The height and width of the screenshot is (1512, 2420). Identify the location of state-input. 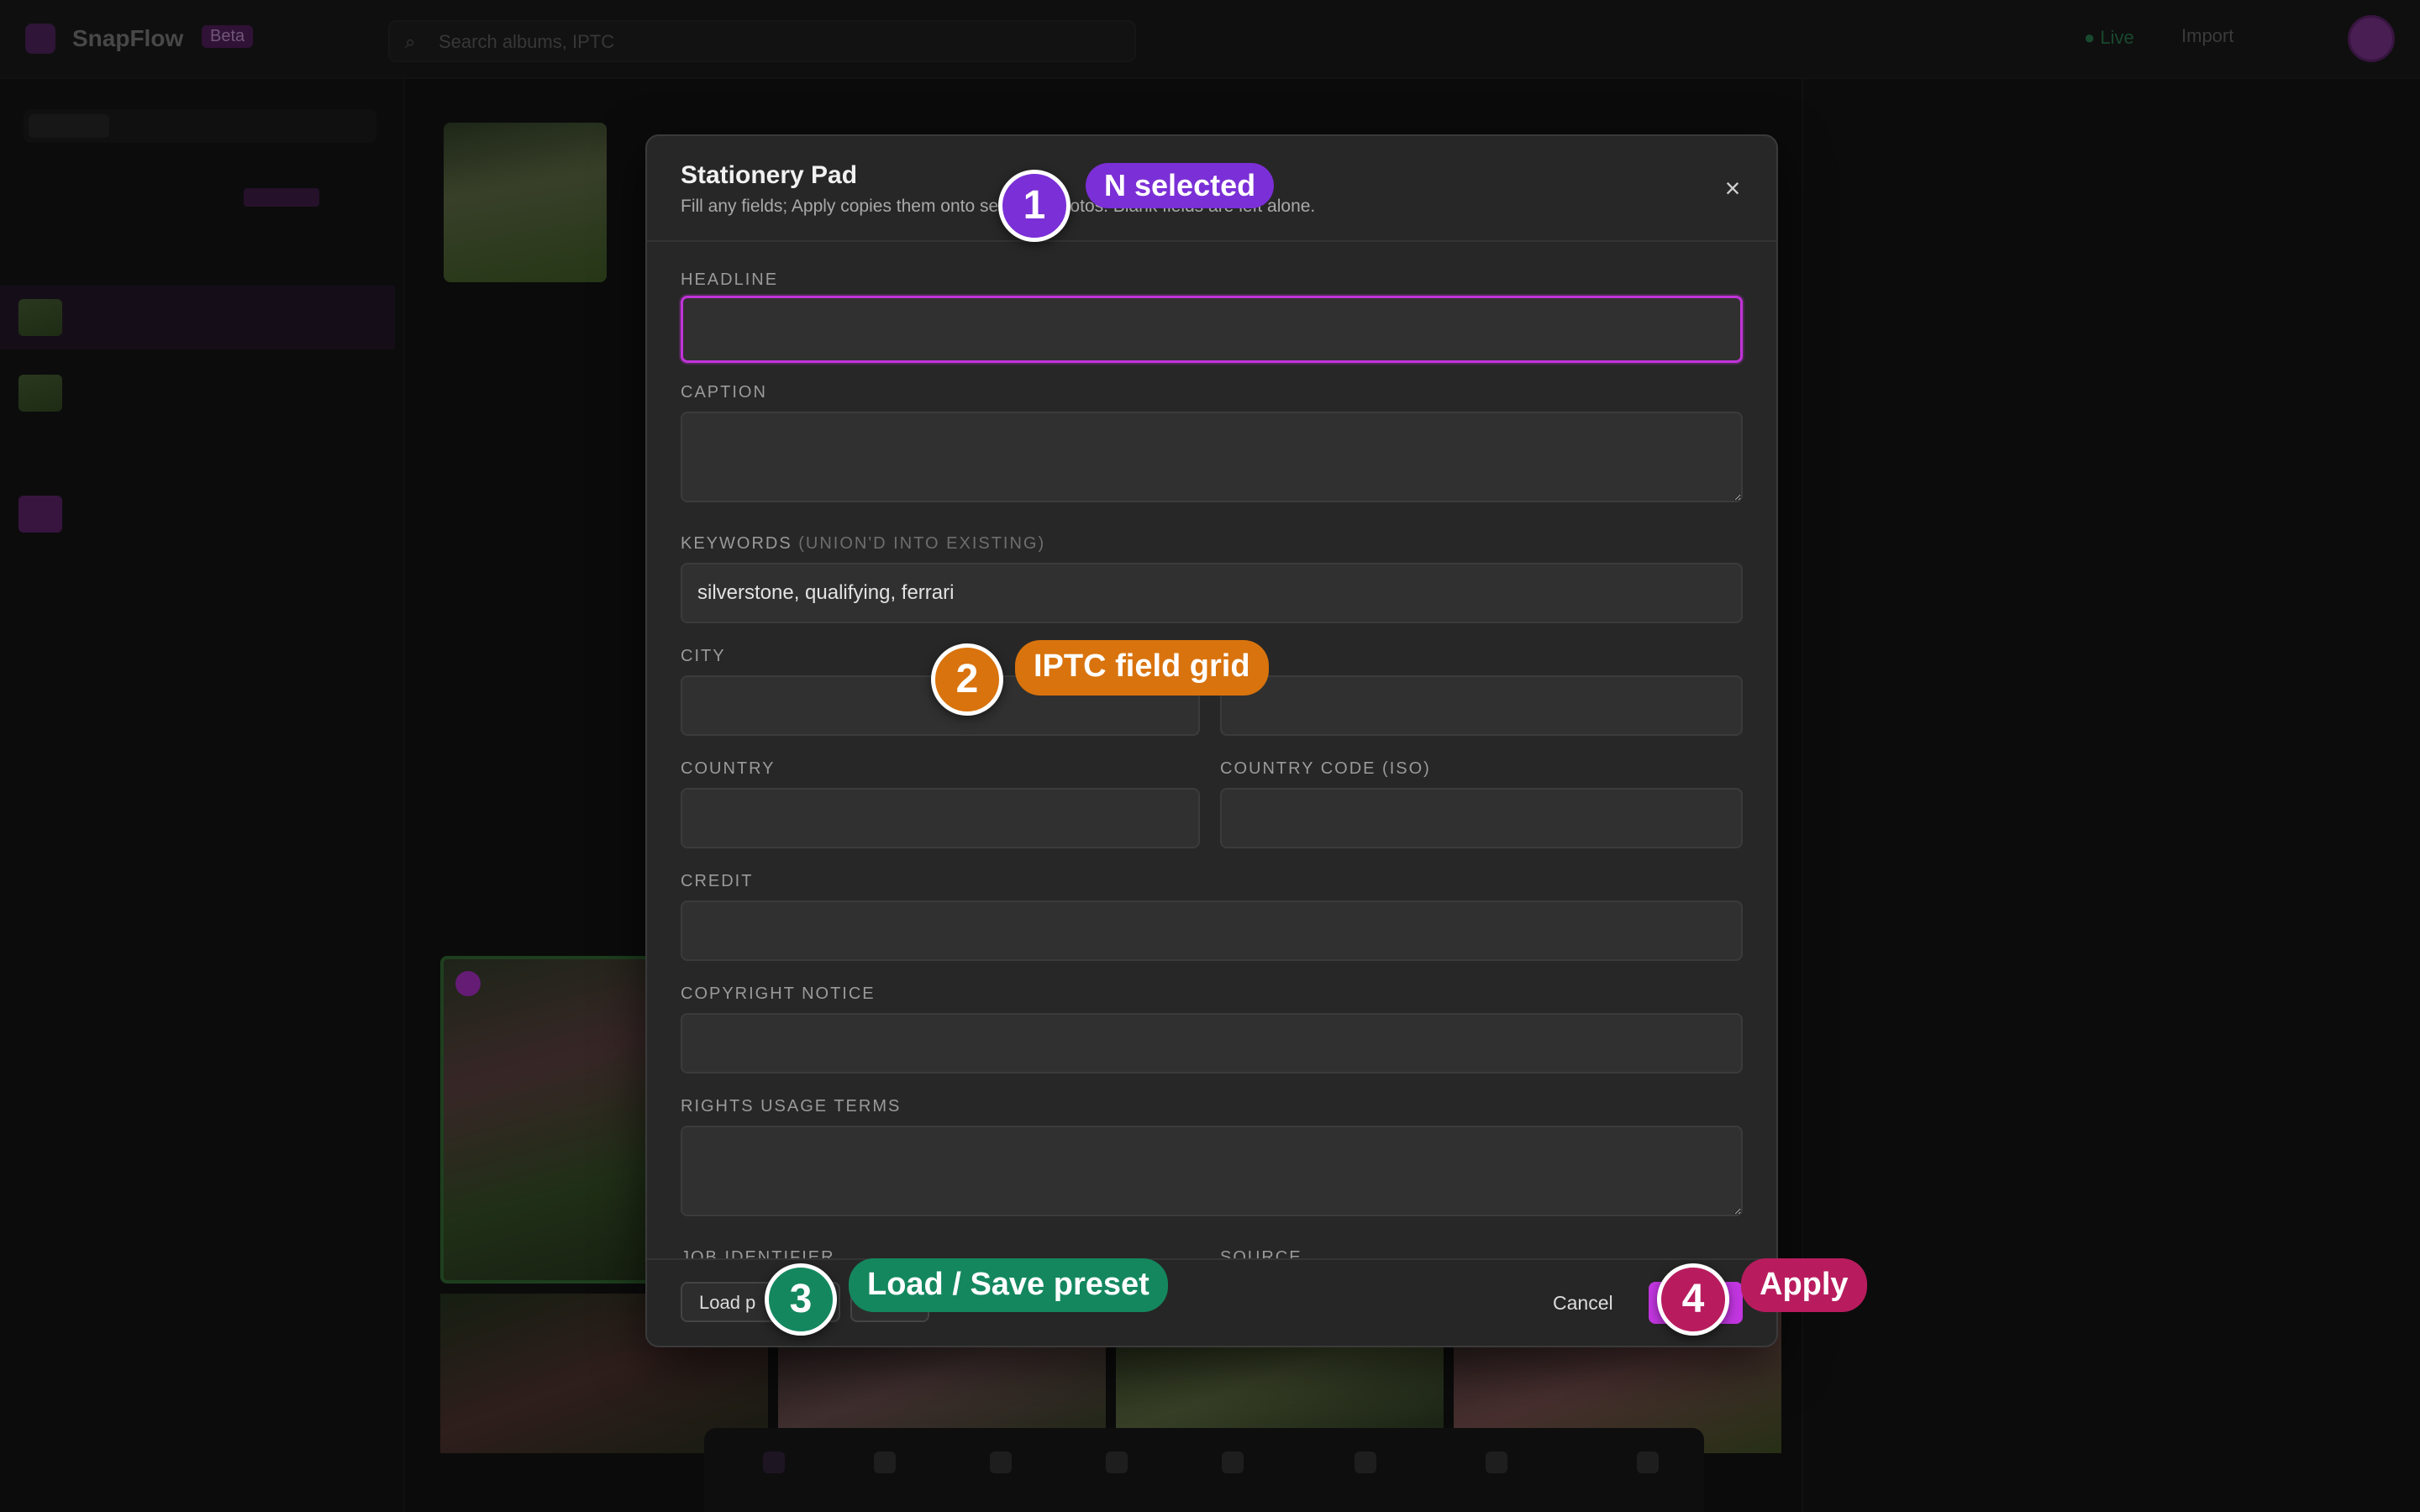
(1481, 705).